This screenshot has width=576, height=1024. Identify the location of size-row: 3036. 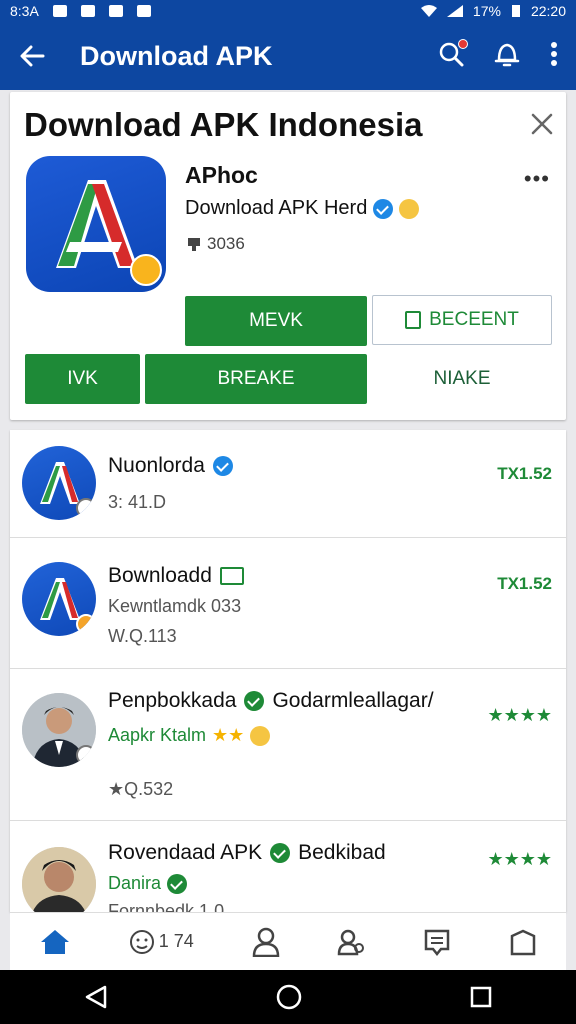
(216, 244).